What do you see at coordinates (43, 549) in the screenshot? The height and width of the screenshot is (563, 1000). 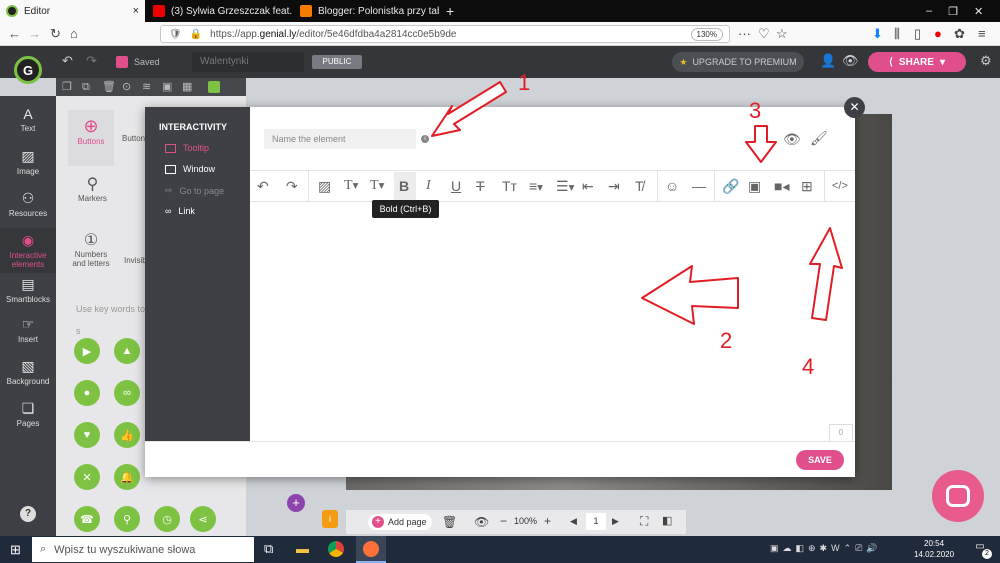 I see `search-icon: ⌕` at bounding box center [43, 549].